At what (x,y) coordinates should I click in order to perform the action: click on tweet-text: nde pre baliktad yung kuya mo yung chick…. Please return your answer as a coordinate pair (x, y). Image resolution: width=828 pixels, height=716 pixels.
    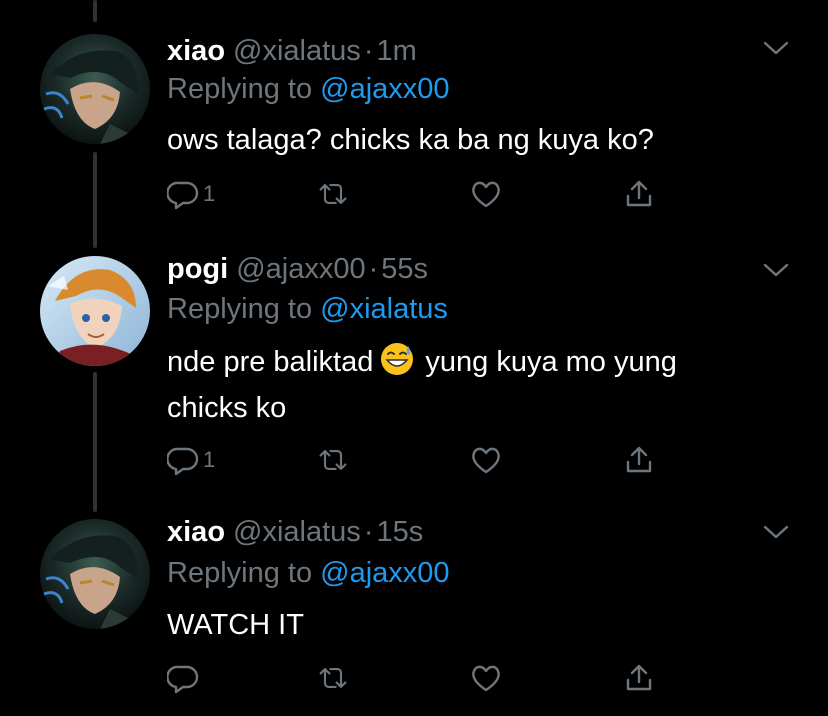
    Looking at the image, I should click on (467, 385).